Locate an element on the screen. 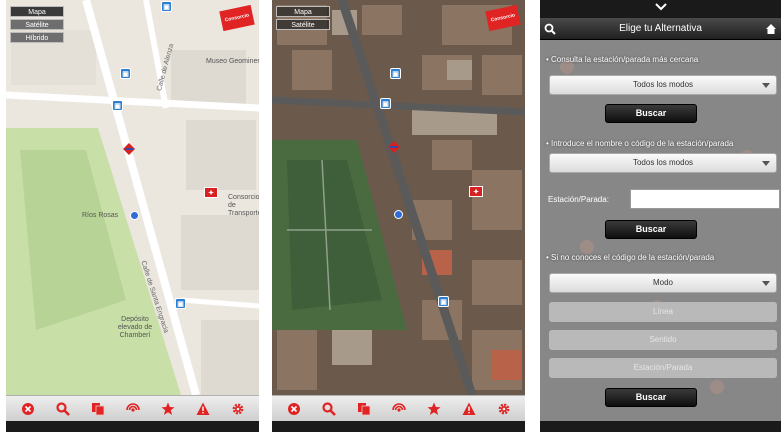 The height and width of the screenshot is (432, 781). chevron-down-icon is located at coordinates (661, 7).